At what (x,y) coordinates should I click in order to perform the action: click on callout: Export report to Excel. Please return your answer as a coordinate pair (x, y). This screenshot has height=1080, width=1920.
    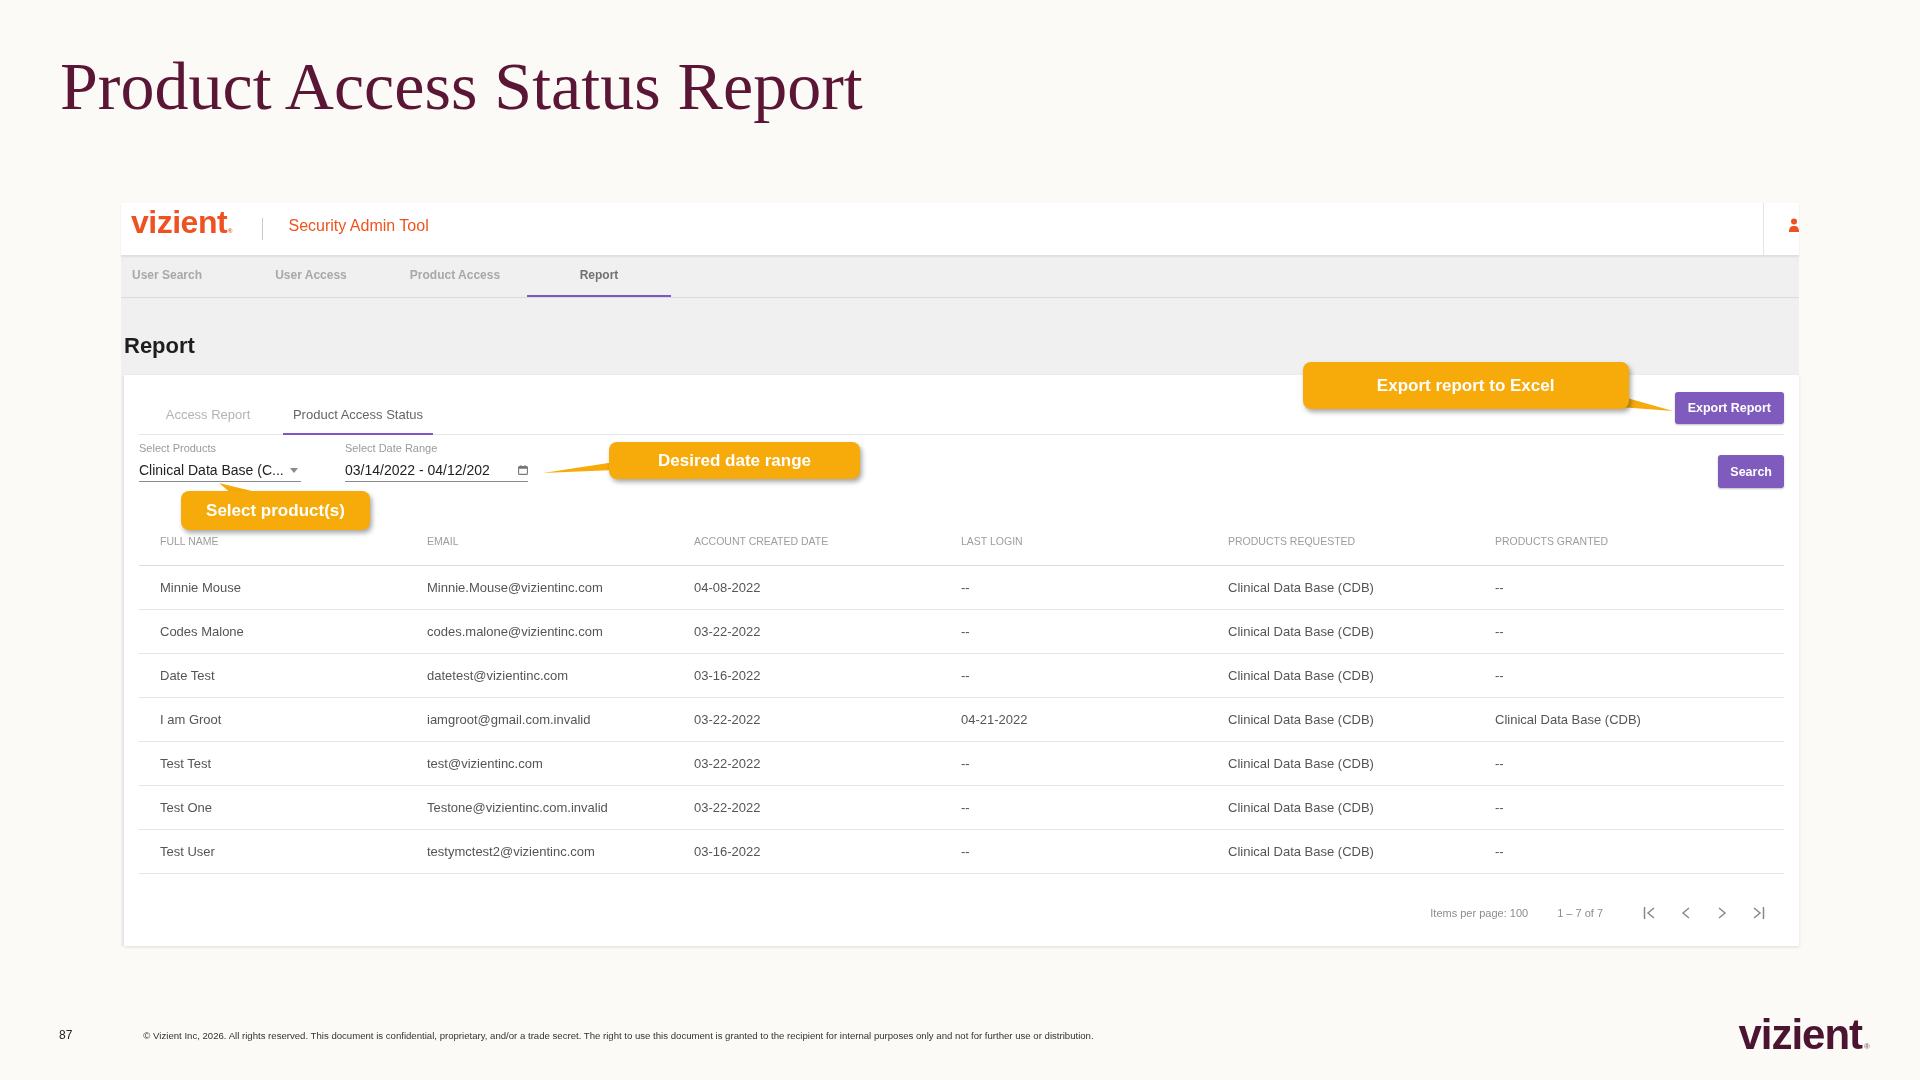
    Looking at the image, I should click on (1465, 385).